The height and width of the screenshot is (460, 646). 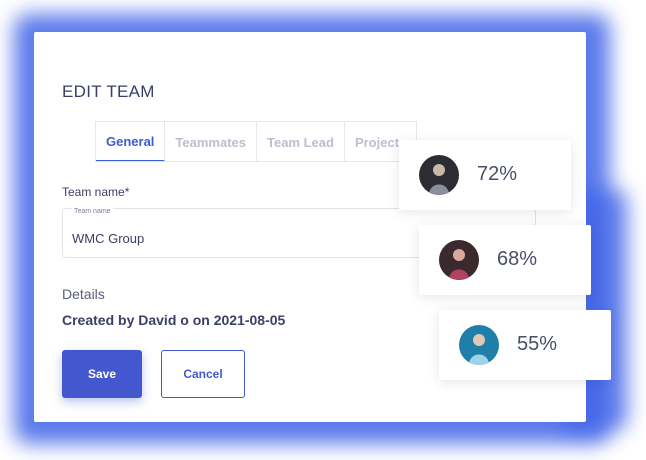 What do you see at coordinates (174, 320) in the screenshot?
I see `created-by-text: Created by David o on 2021-08-05` at bounding box center [174, 320].